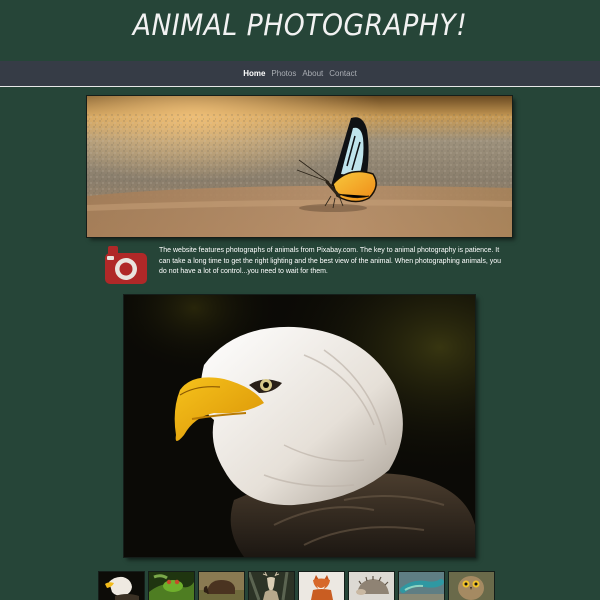 This screenshot has width=600, height=600. I want to click on nav-home-link: Home, so click(254, 73).